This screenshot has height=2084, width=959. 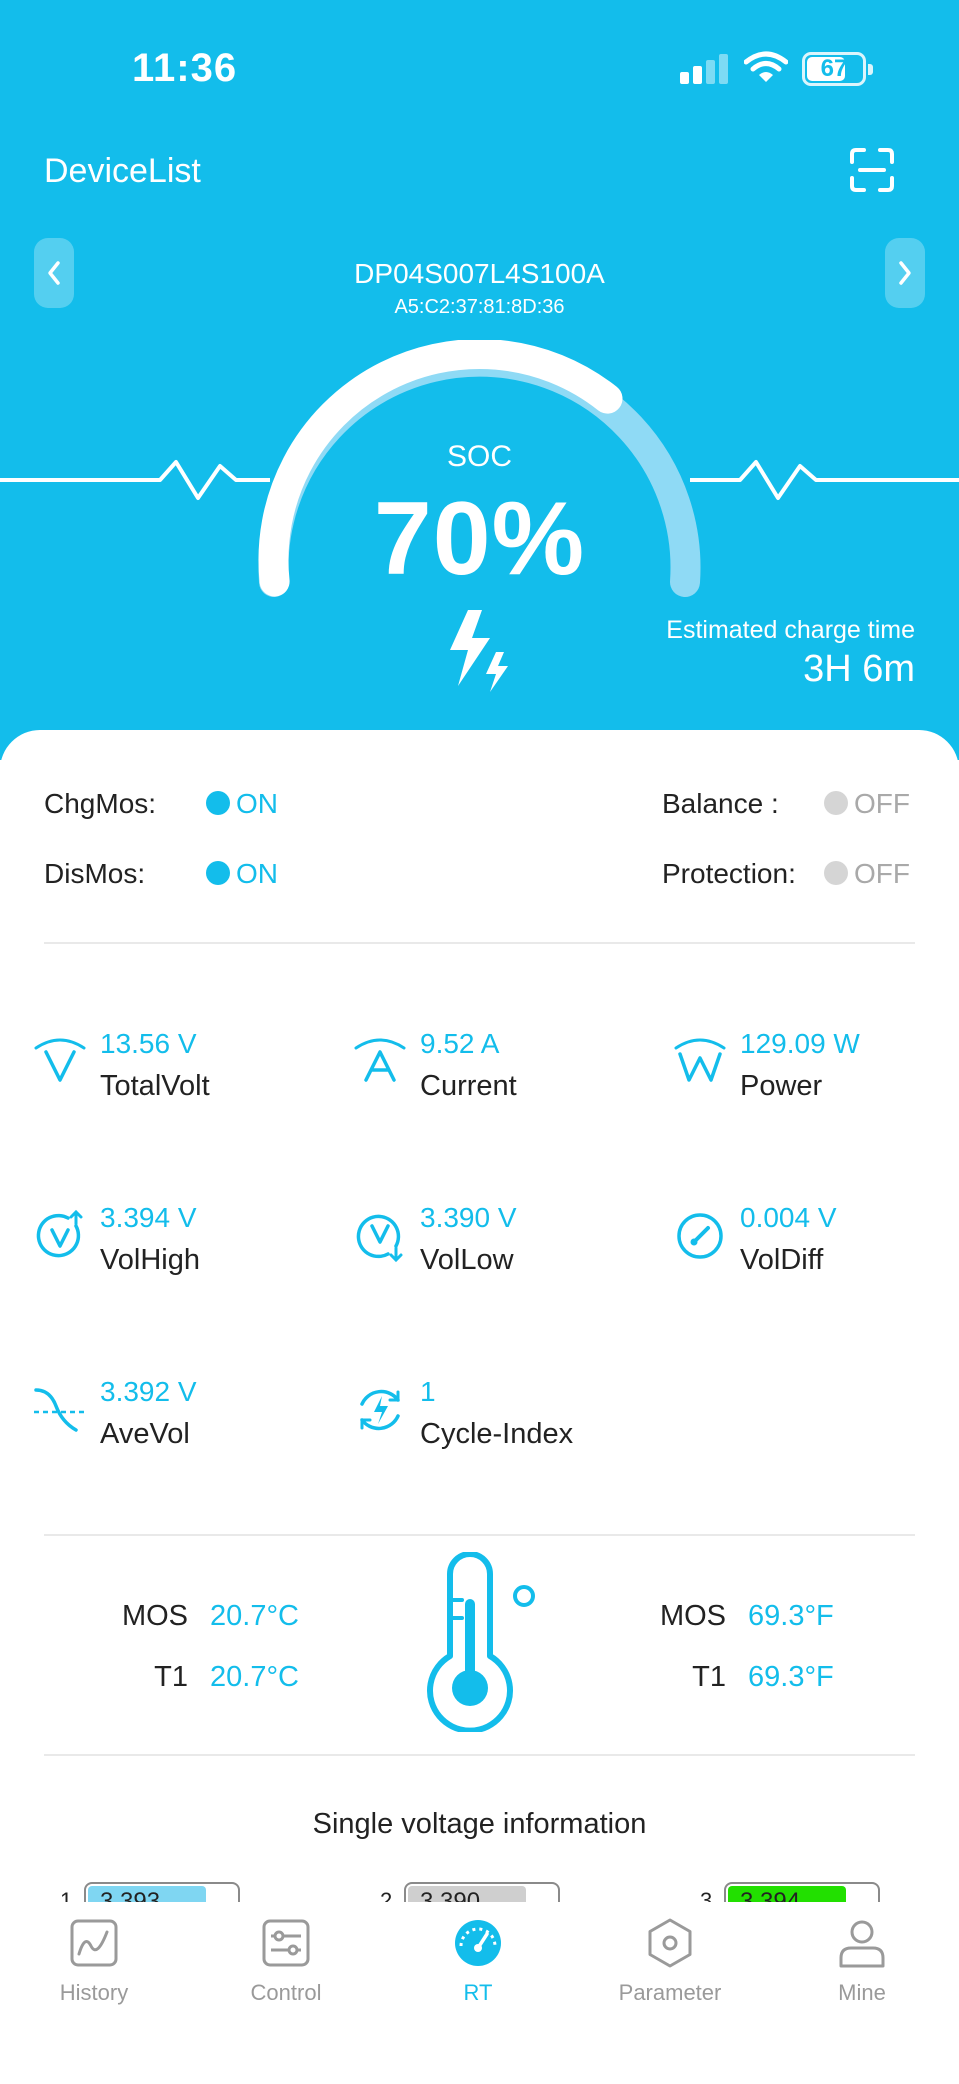 I want to click on cell-signal-icon, so click(x=704, y=68).